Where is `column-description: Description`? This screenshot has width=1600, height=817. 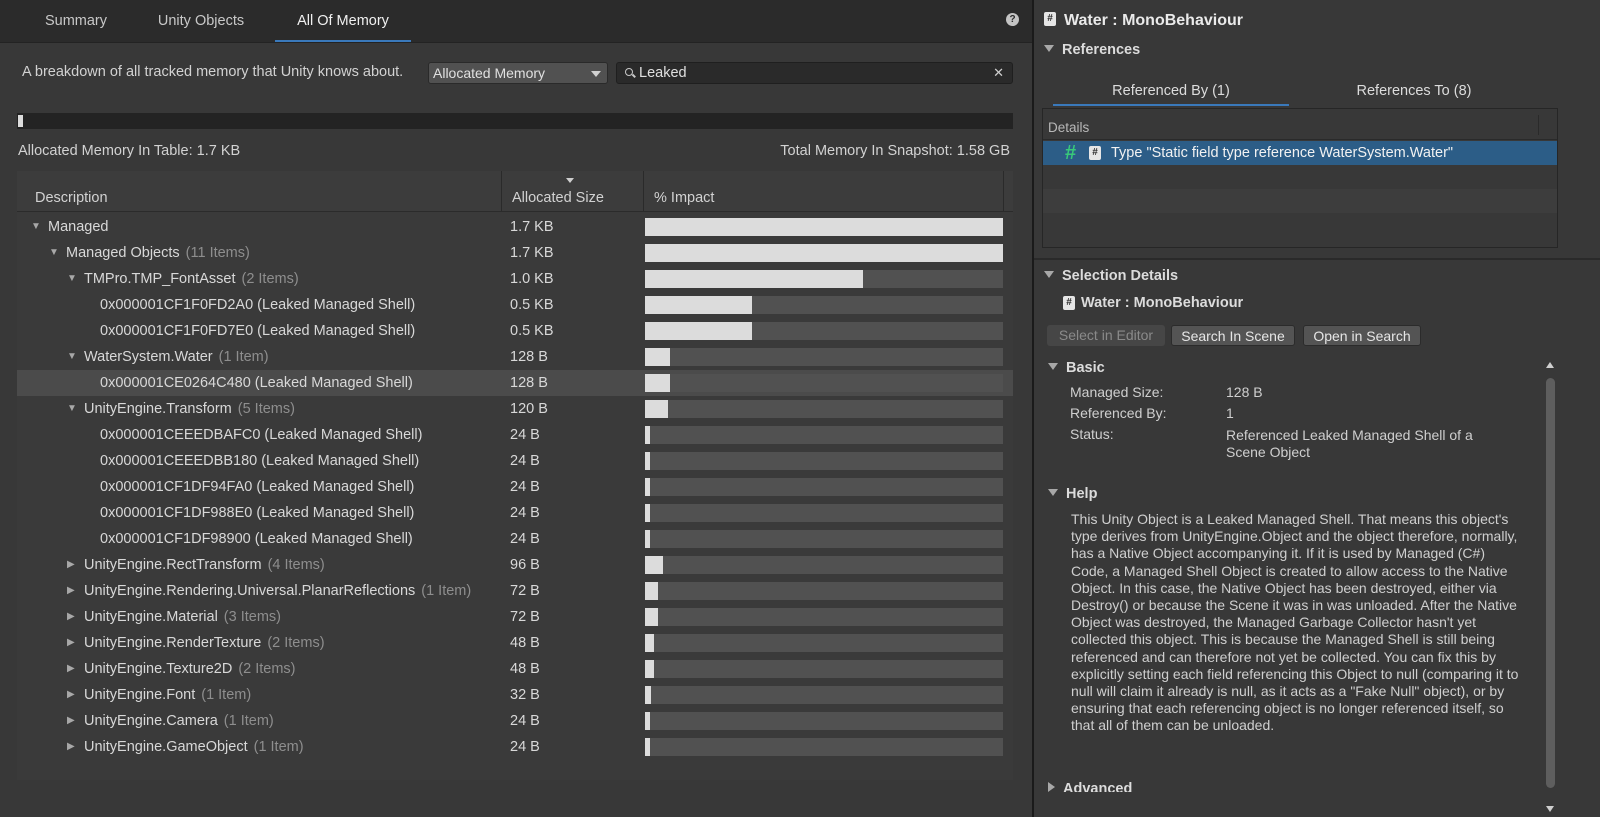
column-description: Description is located at coordinates (71, 191).